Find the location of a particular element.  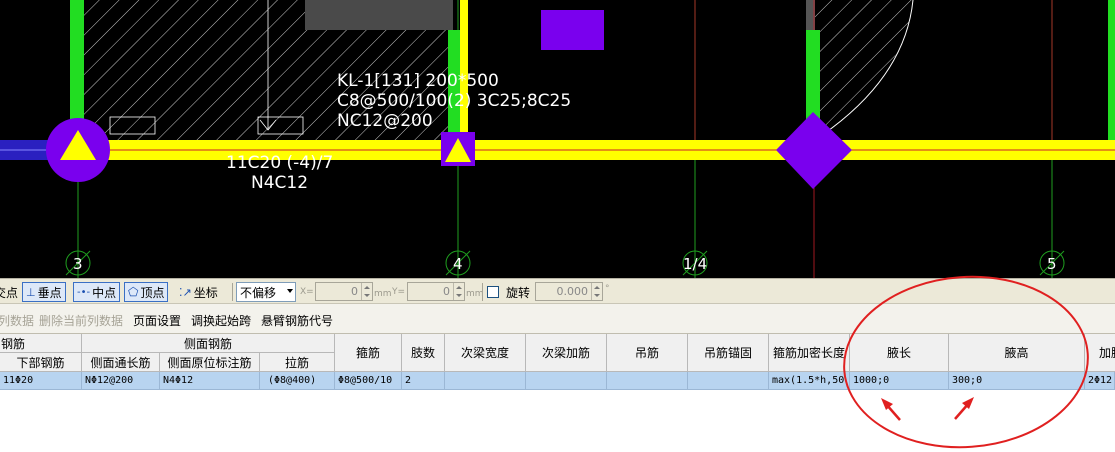

dark-block is located at coordinates (379, 15).